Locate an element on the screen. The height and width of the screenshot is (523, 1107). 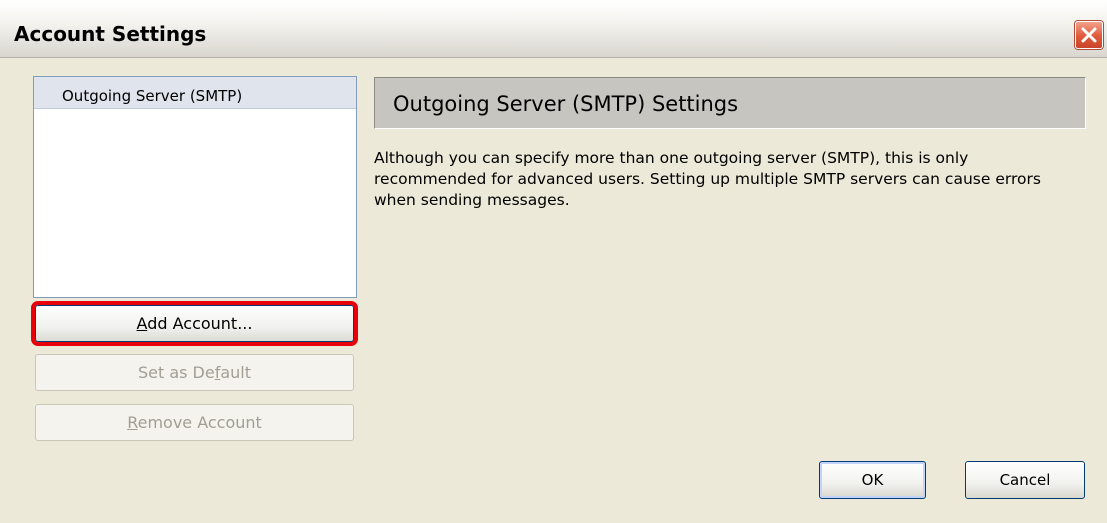
close-icon is located at coordinates (1089, 35).